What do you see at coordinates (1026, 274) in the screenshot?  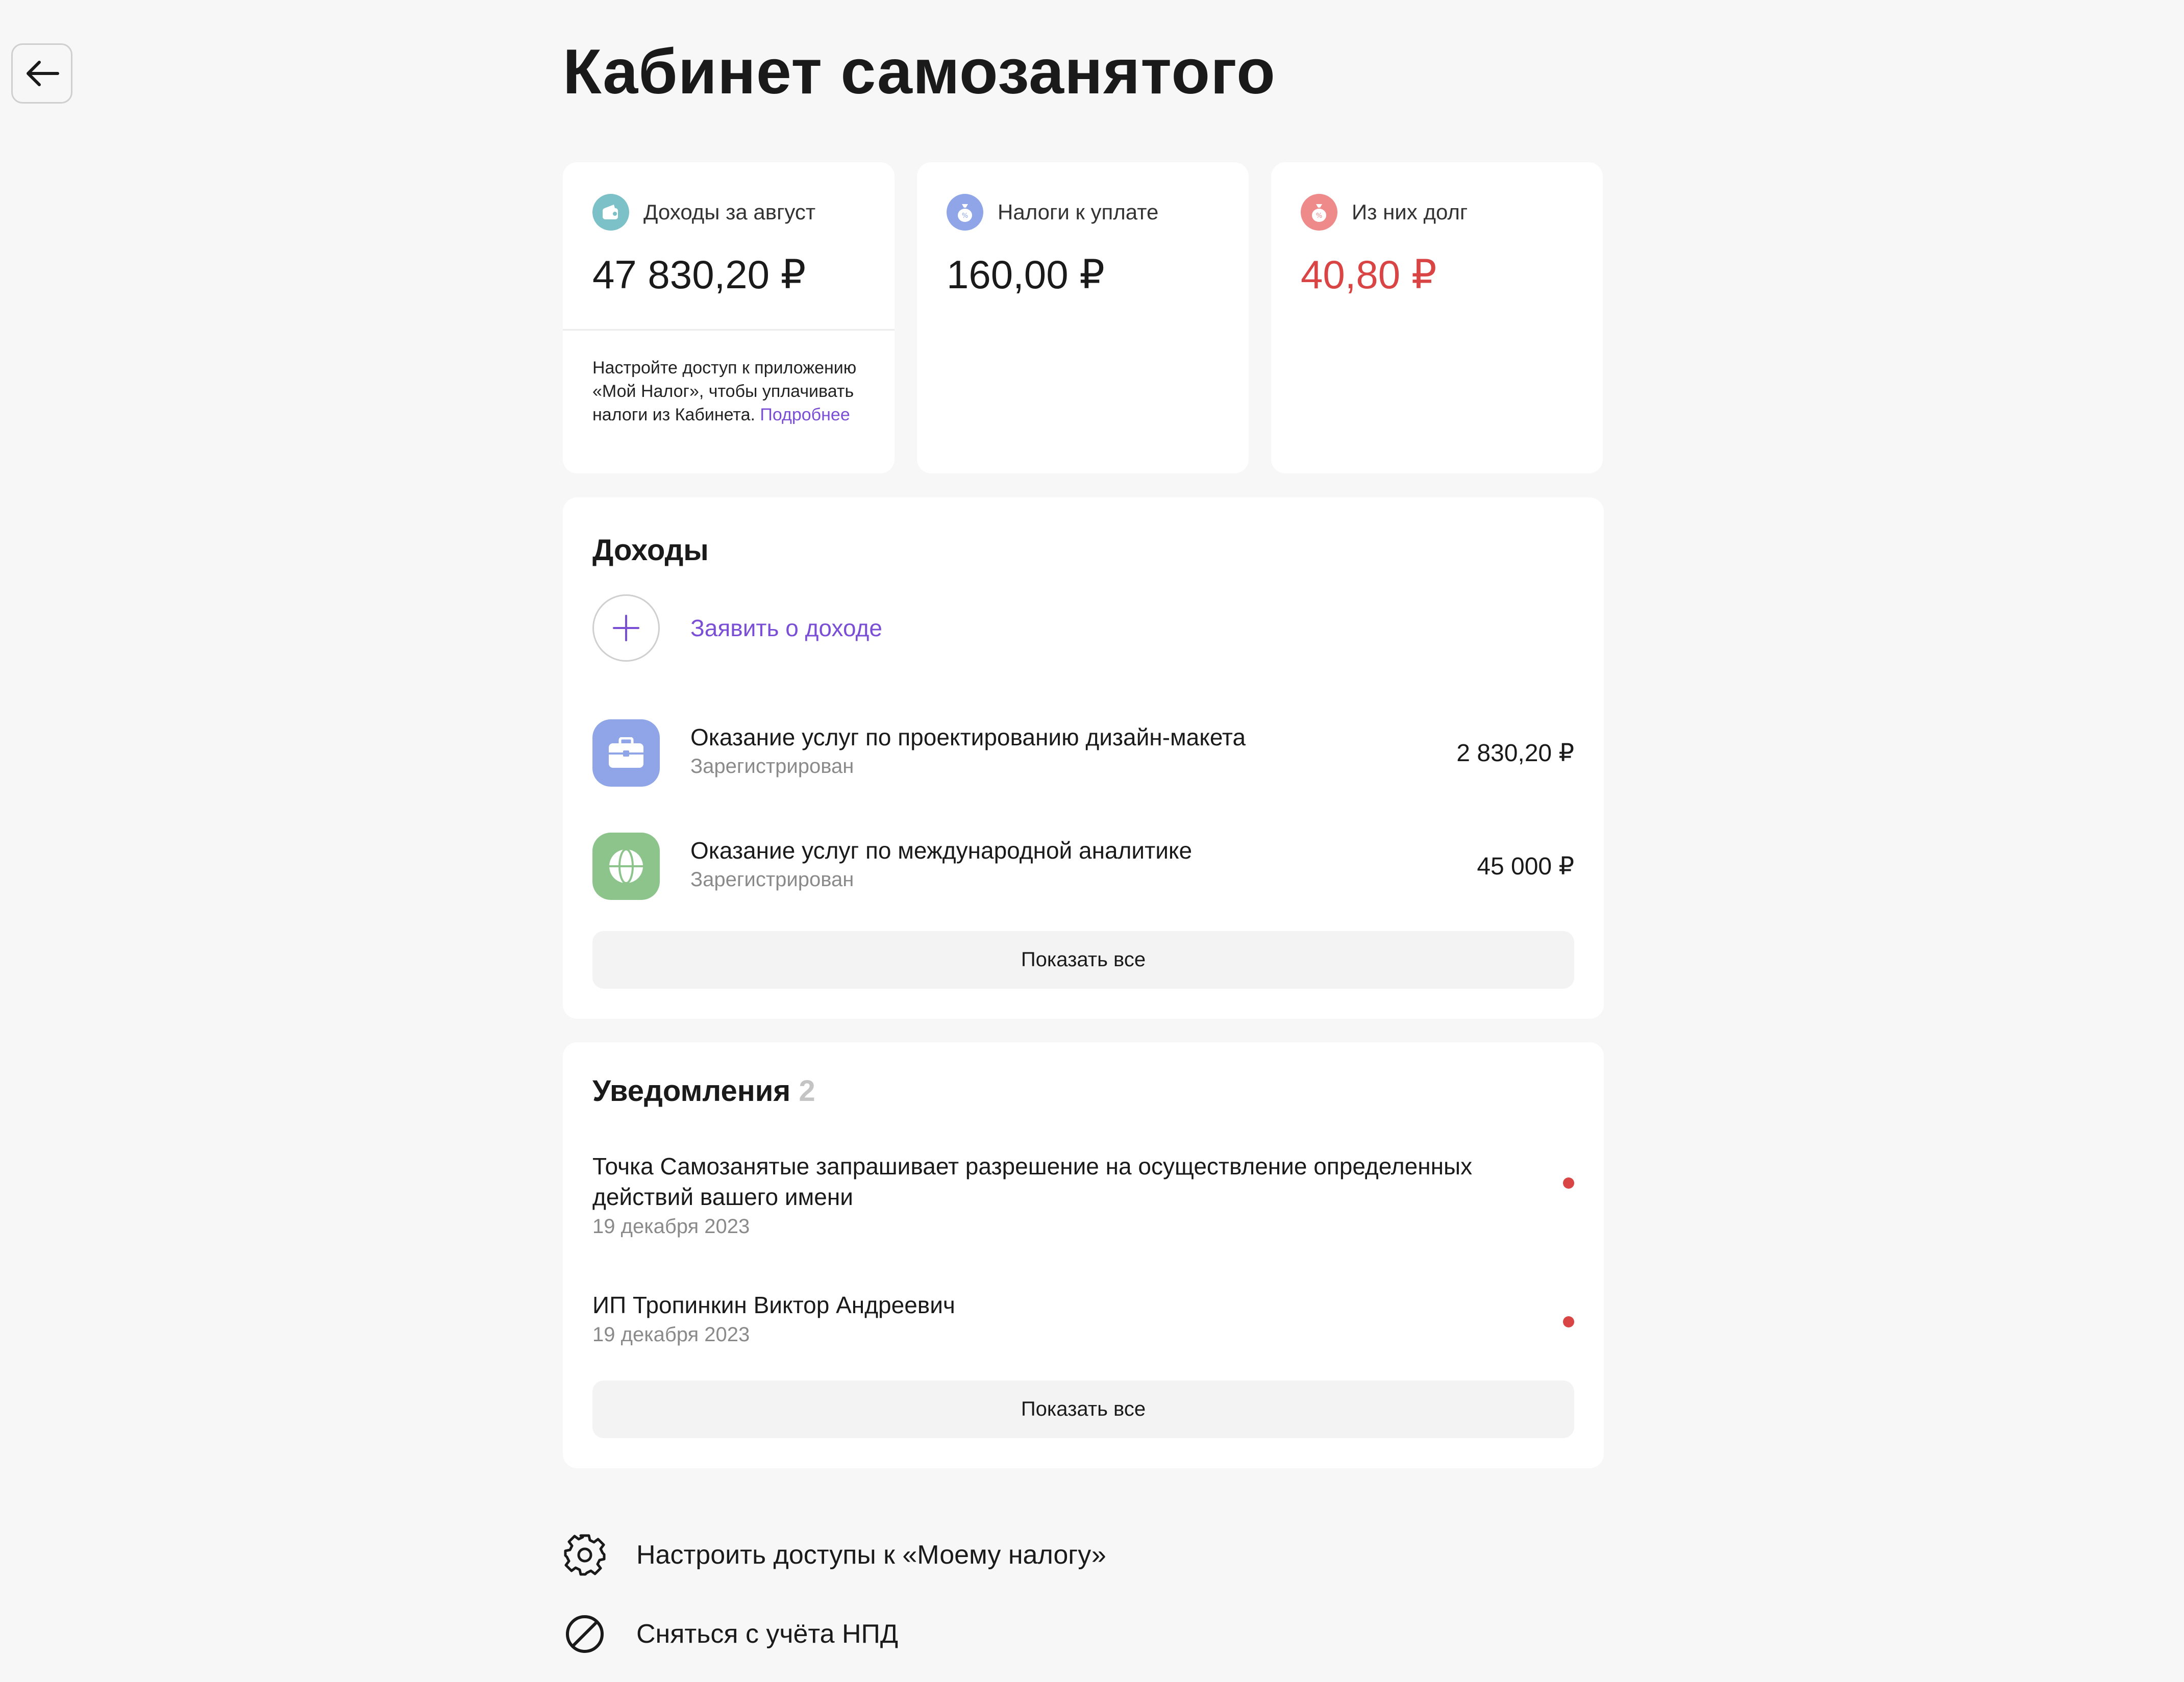 I see `stat-value: 160,00 ₽` at bounding box center [1026, 274].